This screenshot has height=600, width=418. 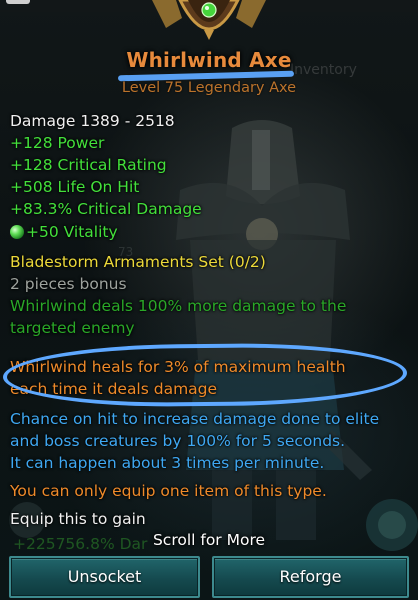 I want to click on item-level-rarity: Level 75 Legendary Axe, so click(x=209, y=88).